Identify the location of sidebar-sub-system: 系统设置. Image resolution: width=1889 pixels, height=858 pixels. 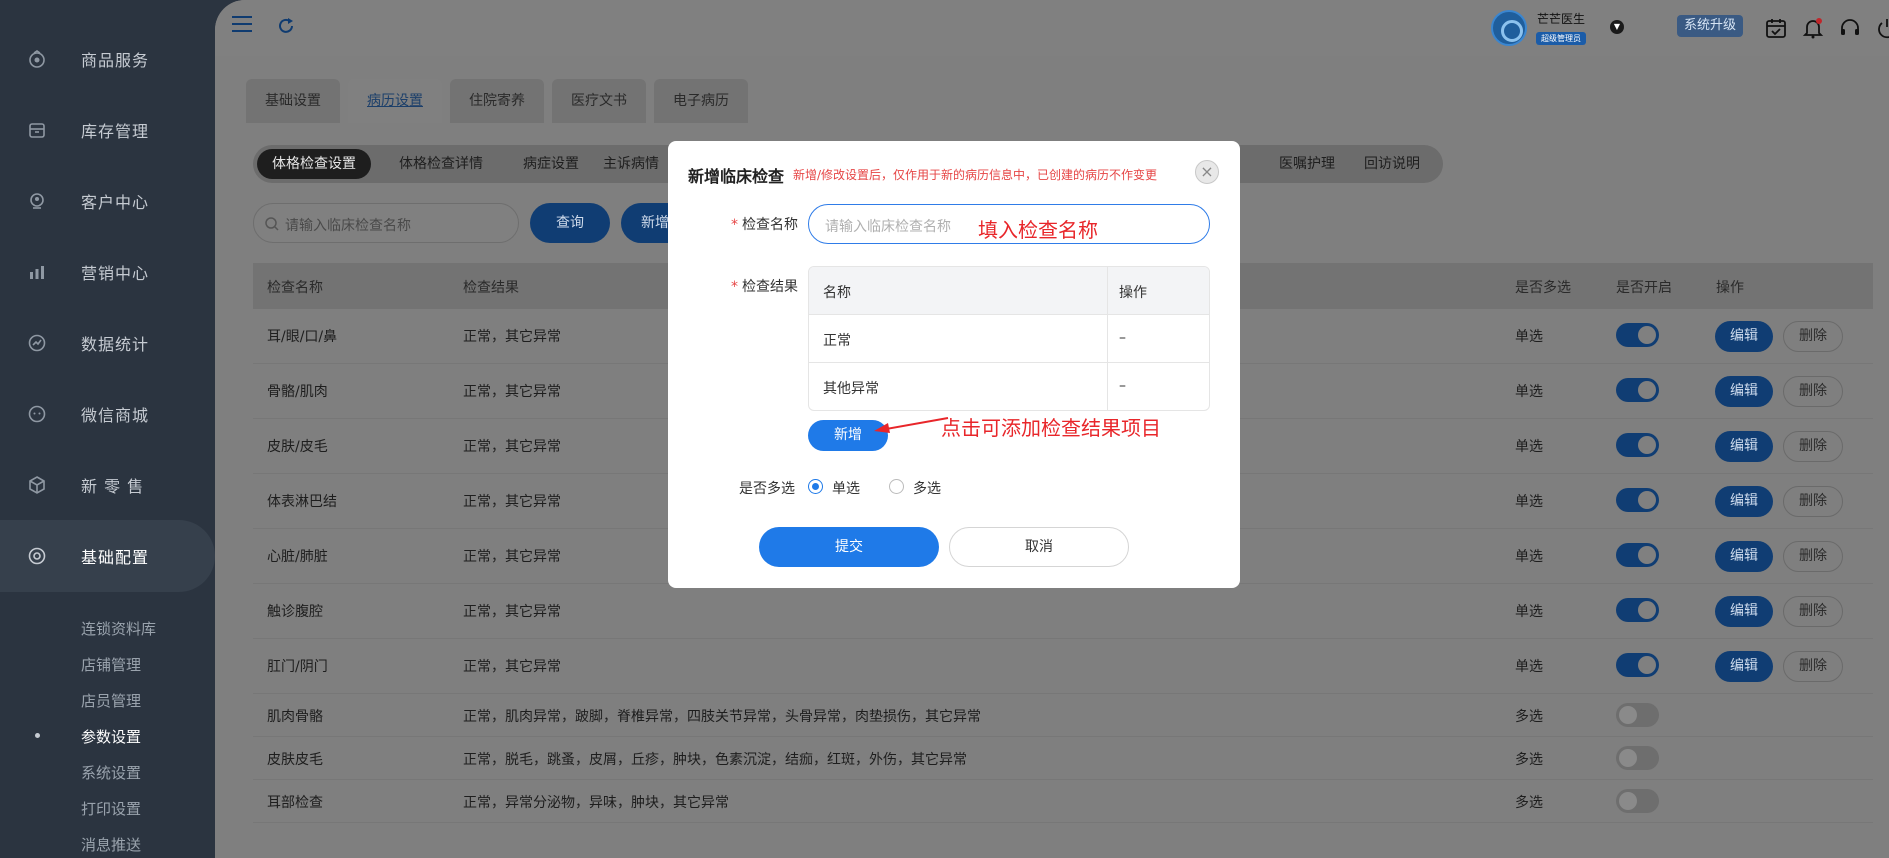
(111, 772).